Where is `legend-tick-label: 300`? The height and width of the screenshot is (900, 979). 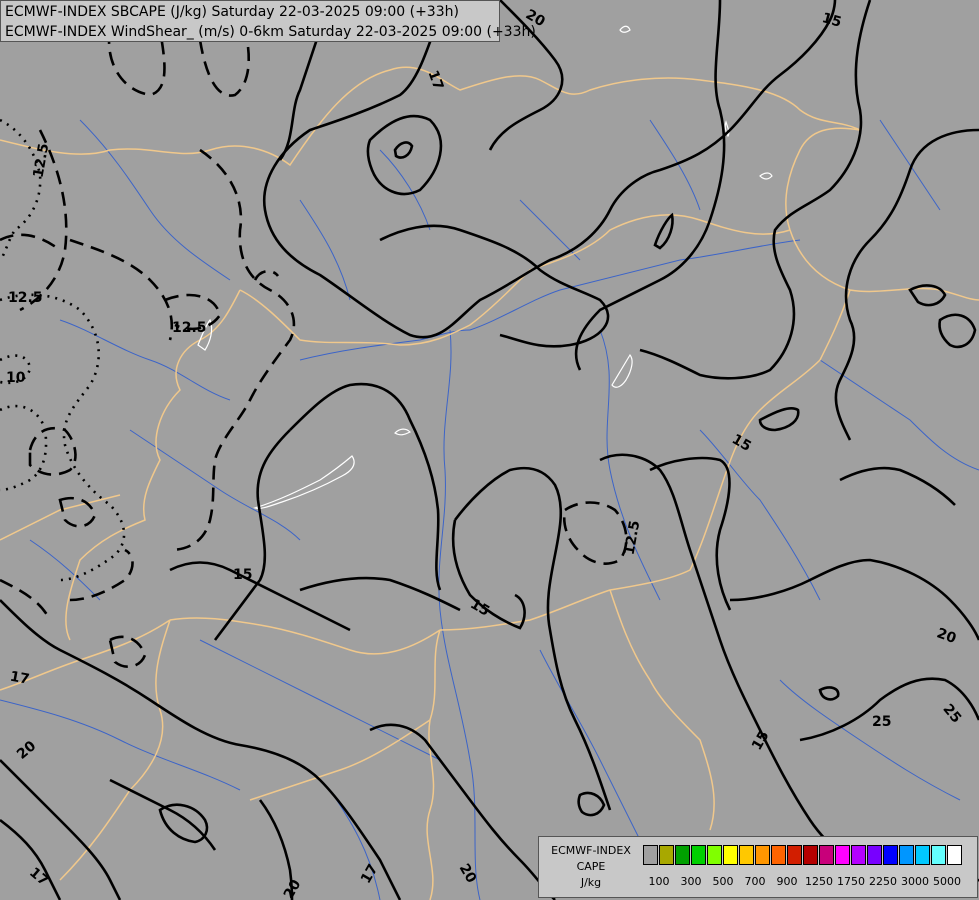 legend-tick-label: 300 is located at coordinates (691, 881).